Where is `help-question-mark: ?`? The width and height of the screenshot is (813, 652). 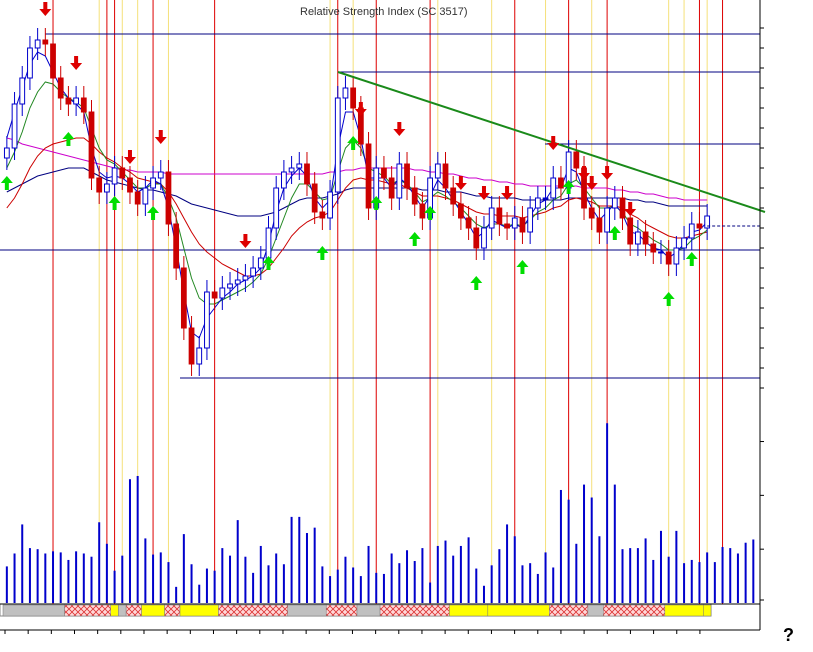 help-question-mark: ? is located at coordinates (788, 635).